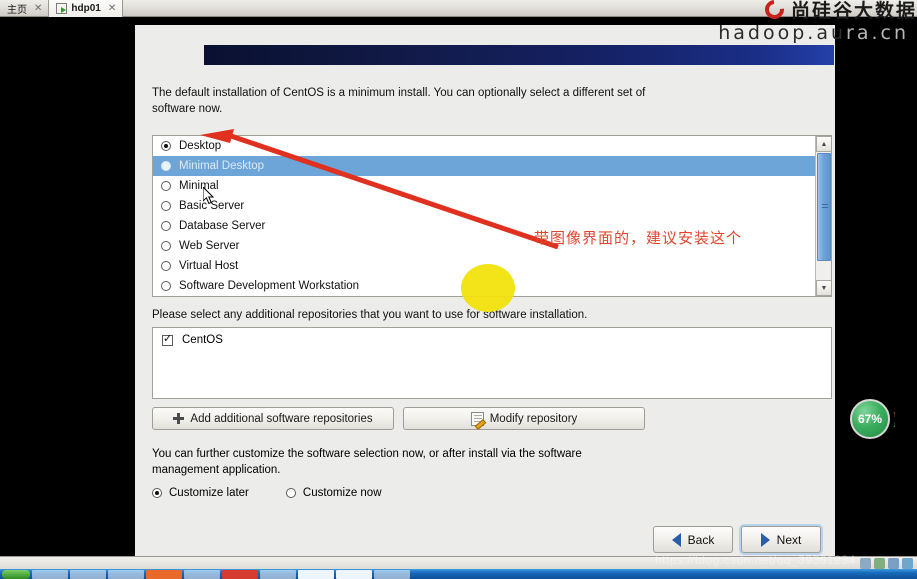 The width and height of the screenshot is (917, 579). Describe the element at coordinates (166, 226) in the screenshot. I see `radio-database-server-icon` at that location.